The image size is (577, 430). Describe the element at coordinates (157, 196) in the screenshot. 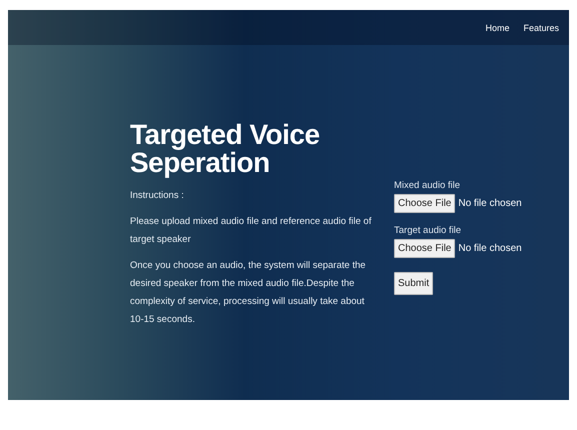

I see `instructions-label: Instructions :` at that location.